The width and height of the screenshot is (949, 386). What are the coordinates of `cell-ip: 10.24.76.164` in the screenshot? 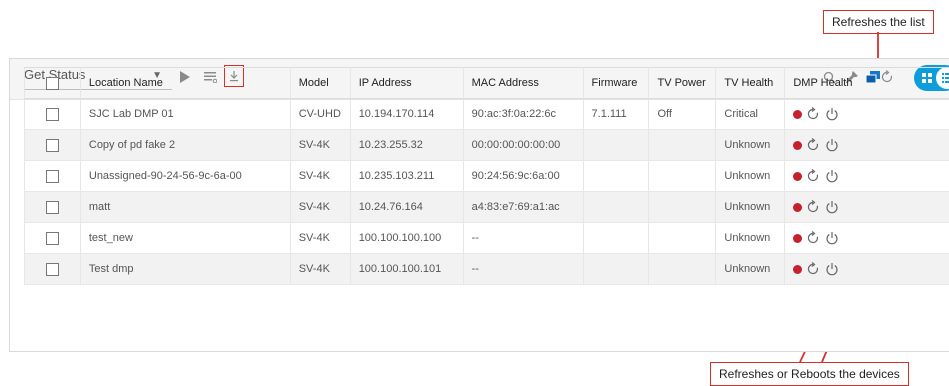 It's located at (406, 207).